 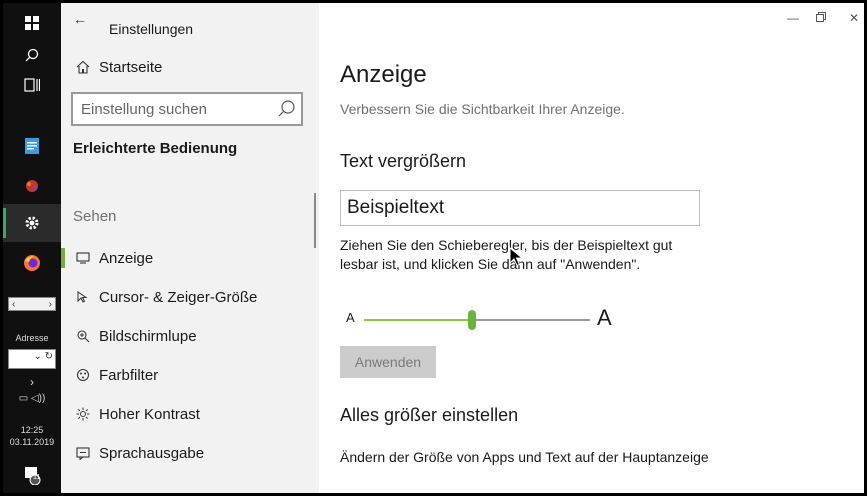 I want to click on notepad-taskbar-app, so click(x=32, y=146).